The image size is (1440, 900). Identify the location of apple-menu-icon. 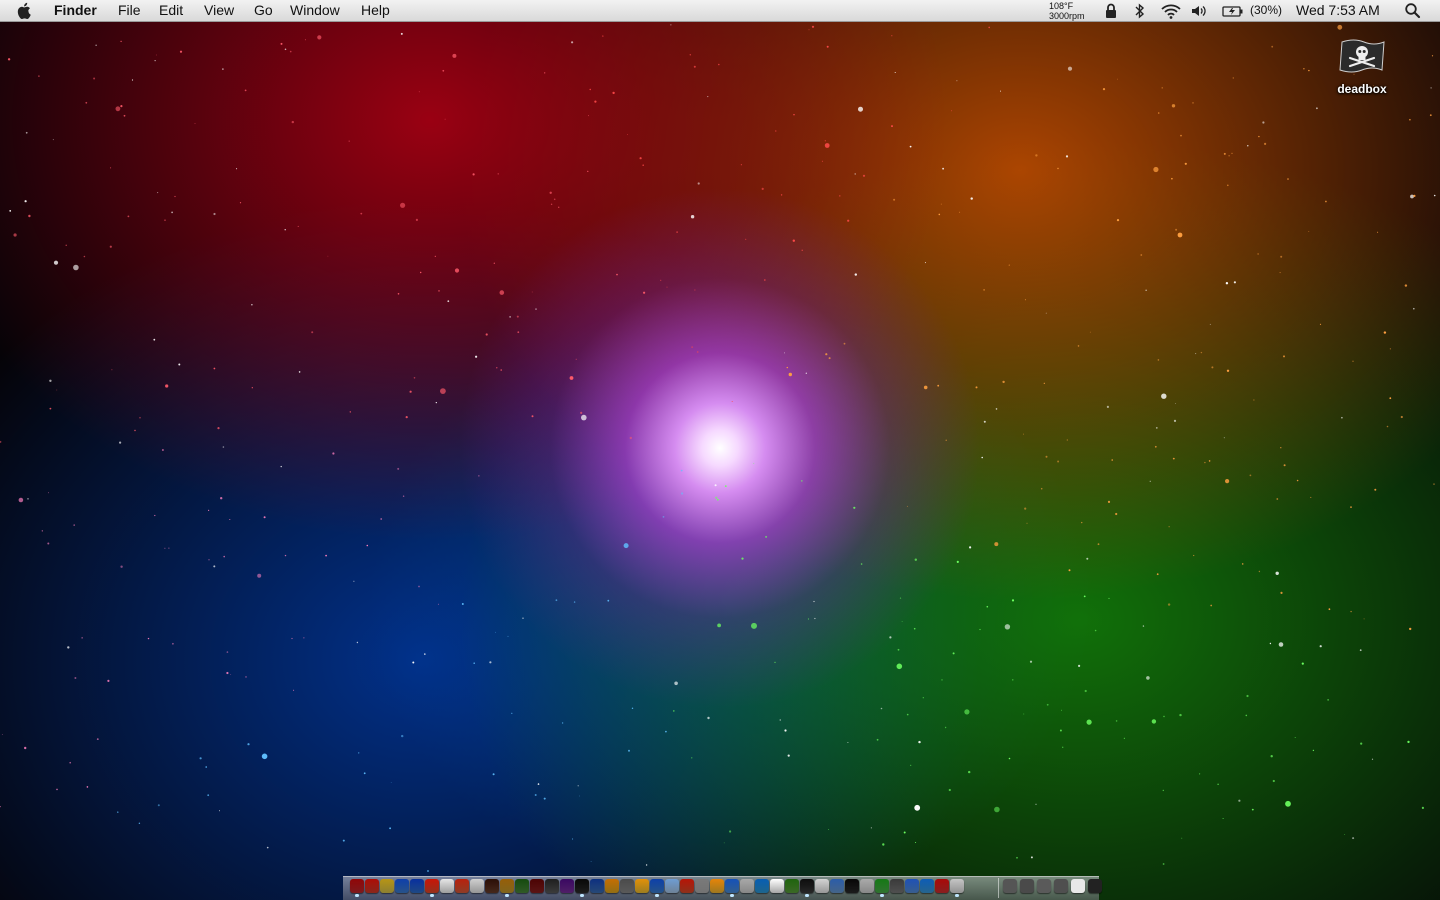
(27, 10).